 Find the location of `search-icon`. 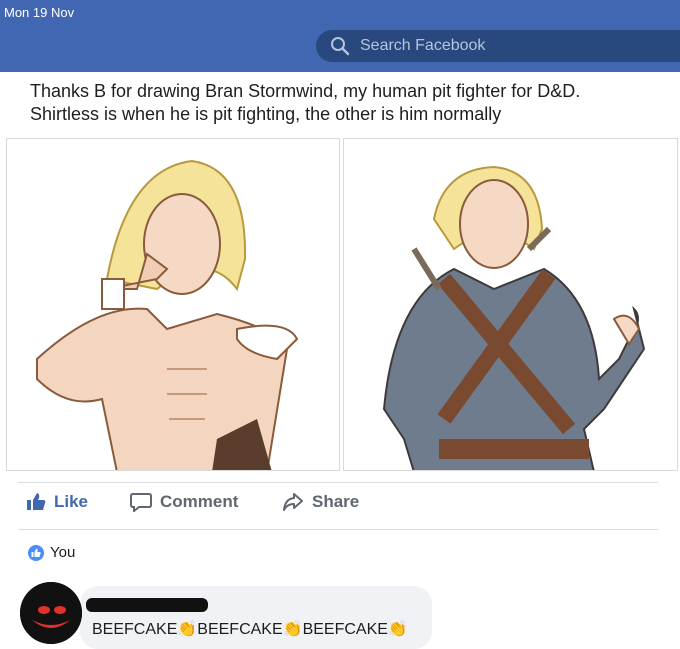

search-icon is located at coordinates (340, 46).